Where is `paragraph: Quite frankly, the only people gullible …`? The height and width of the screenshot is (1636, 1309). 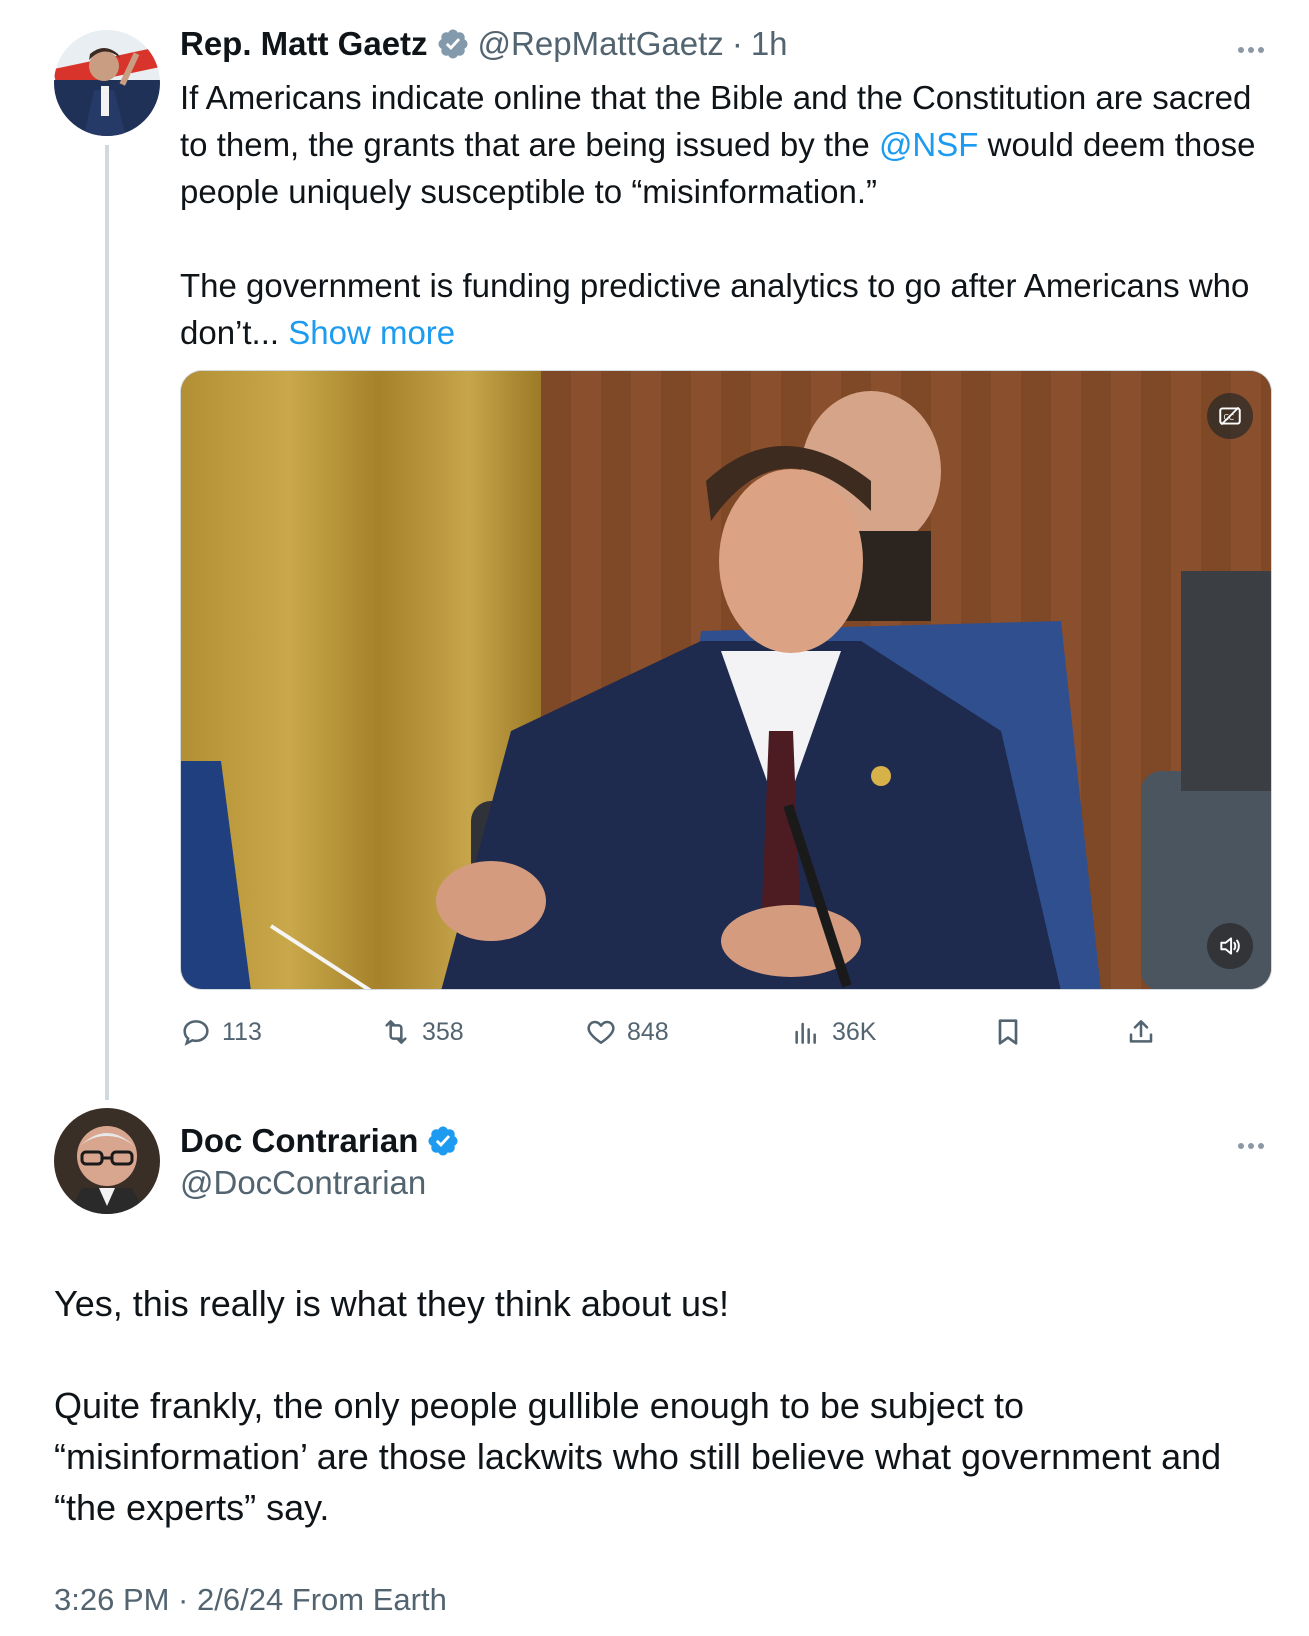 paragraph: Quite frankly, the only people gullible … is located at coordinates (638, 1456).